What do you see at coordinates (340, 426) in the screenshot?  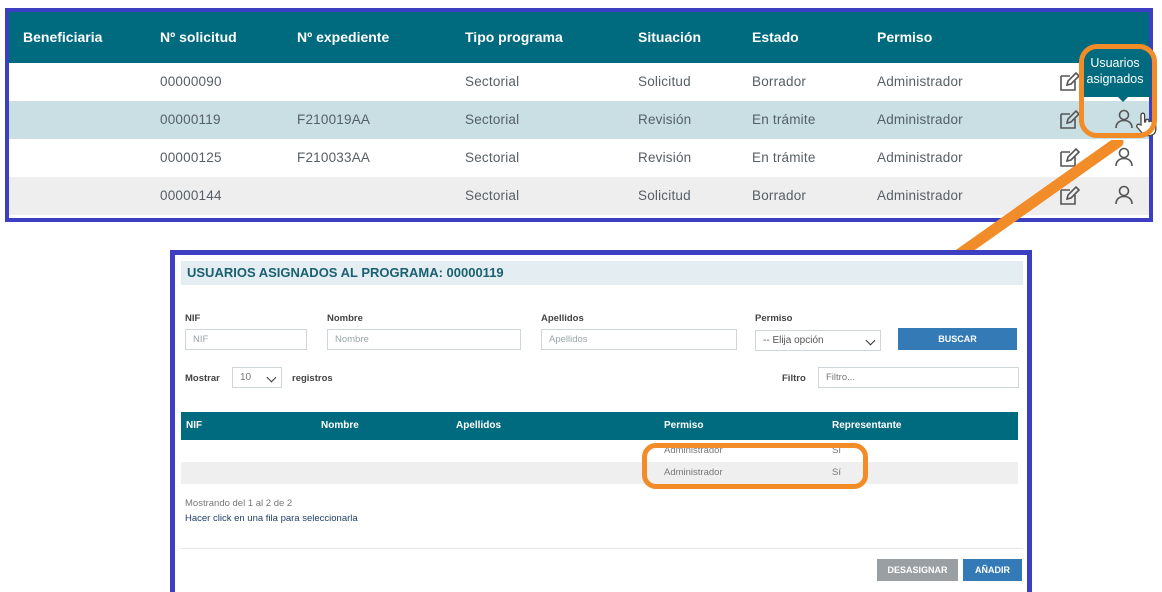 I see `header-nombre: Nombre` at bounding box center [340, 426].